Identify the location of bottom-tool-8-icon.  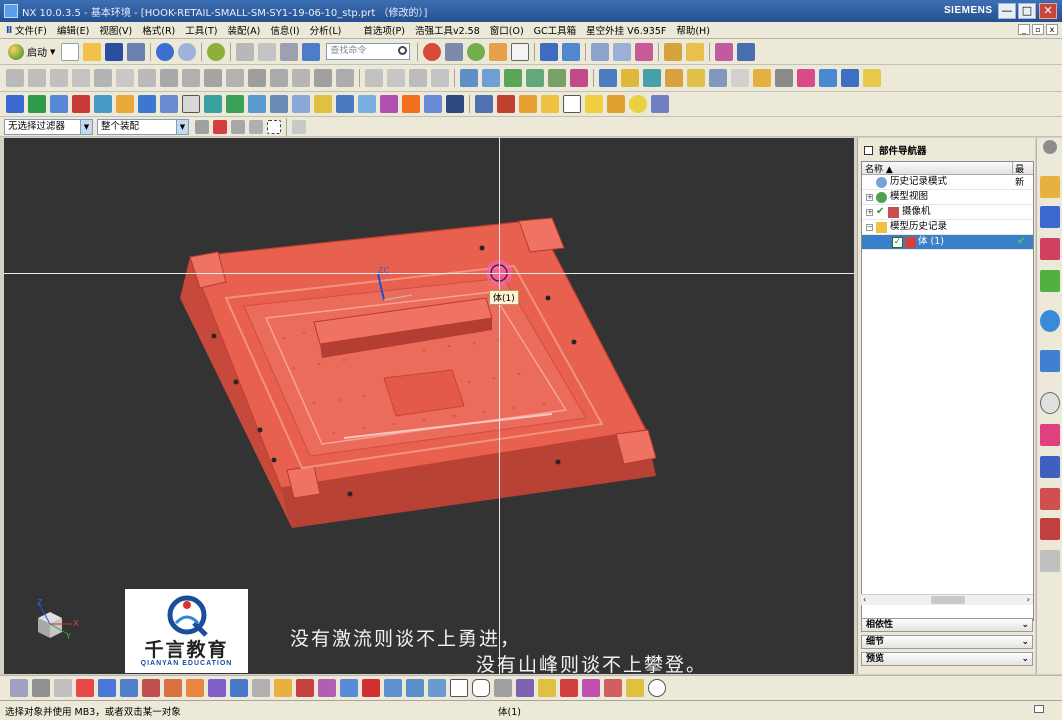
(173, 688).